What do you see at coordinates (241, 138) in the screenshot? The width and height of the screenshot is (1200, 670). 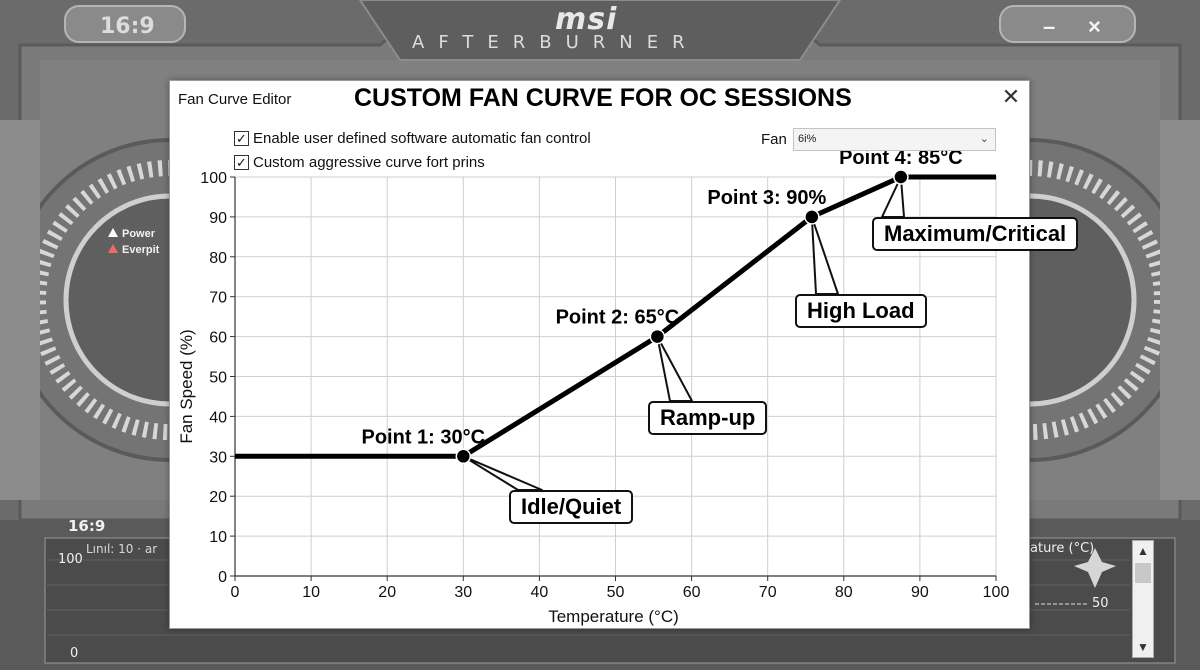 I see `enable-fan-control-checkbox: ✓` at bounding box center [241, 138].